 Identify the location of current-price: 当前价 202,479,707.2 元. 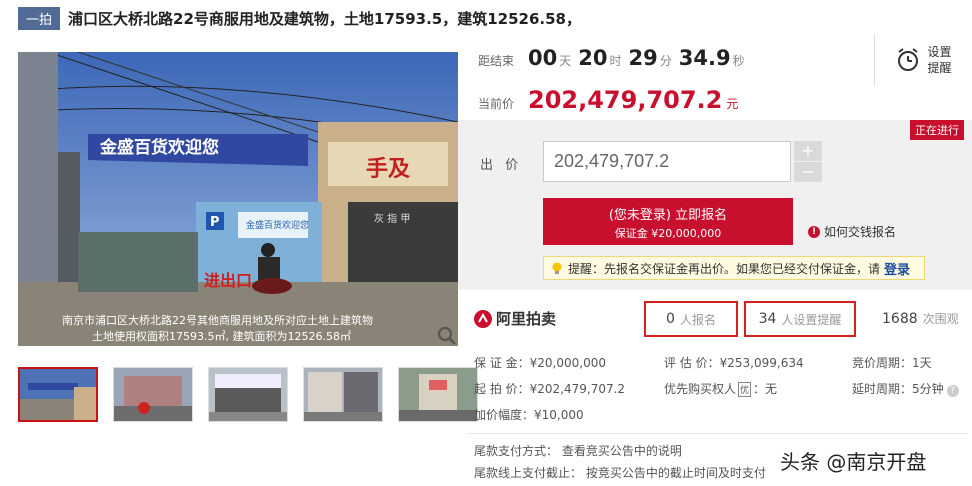
(608, 100).